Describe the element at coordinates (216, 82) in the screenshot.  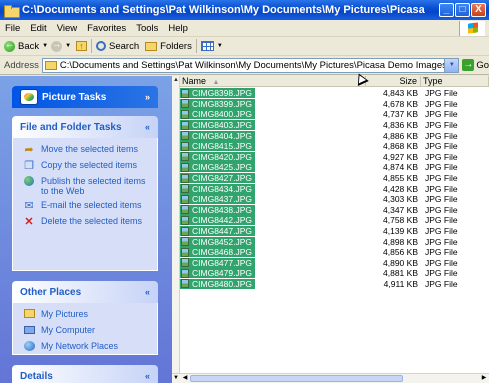
I see `sort-ascending-icon: ▲` at that location.